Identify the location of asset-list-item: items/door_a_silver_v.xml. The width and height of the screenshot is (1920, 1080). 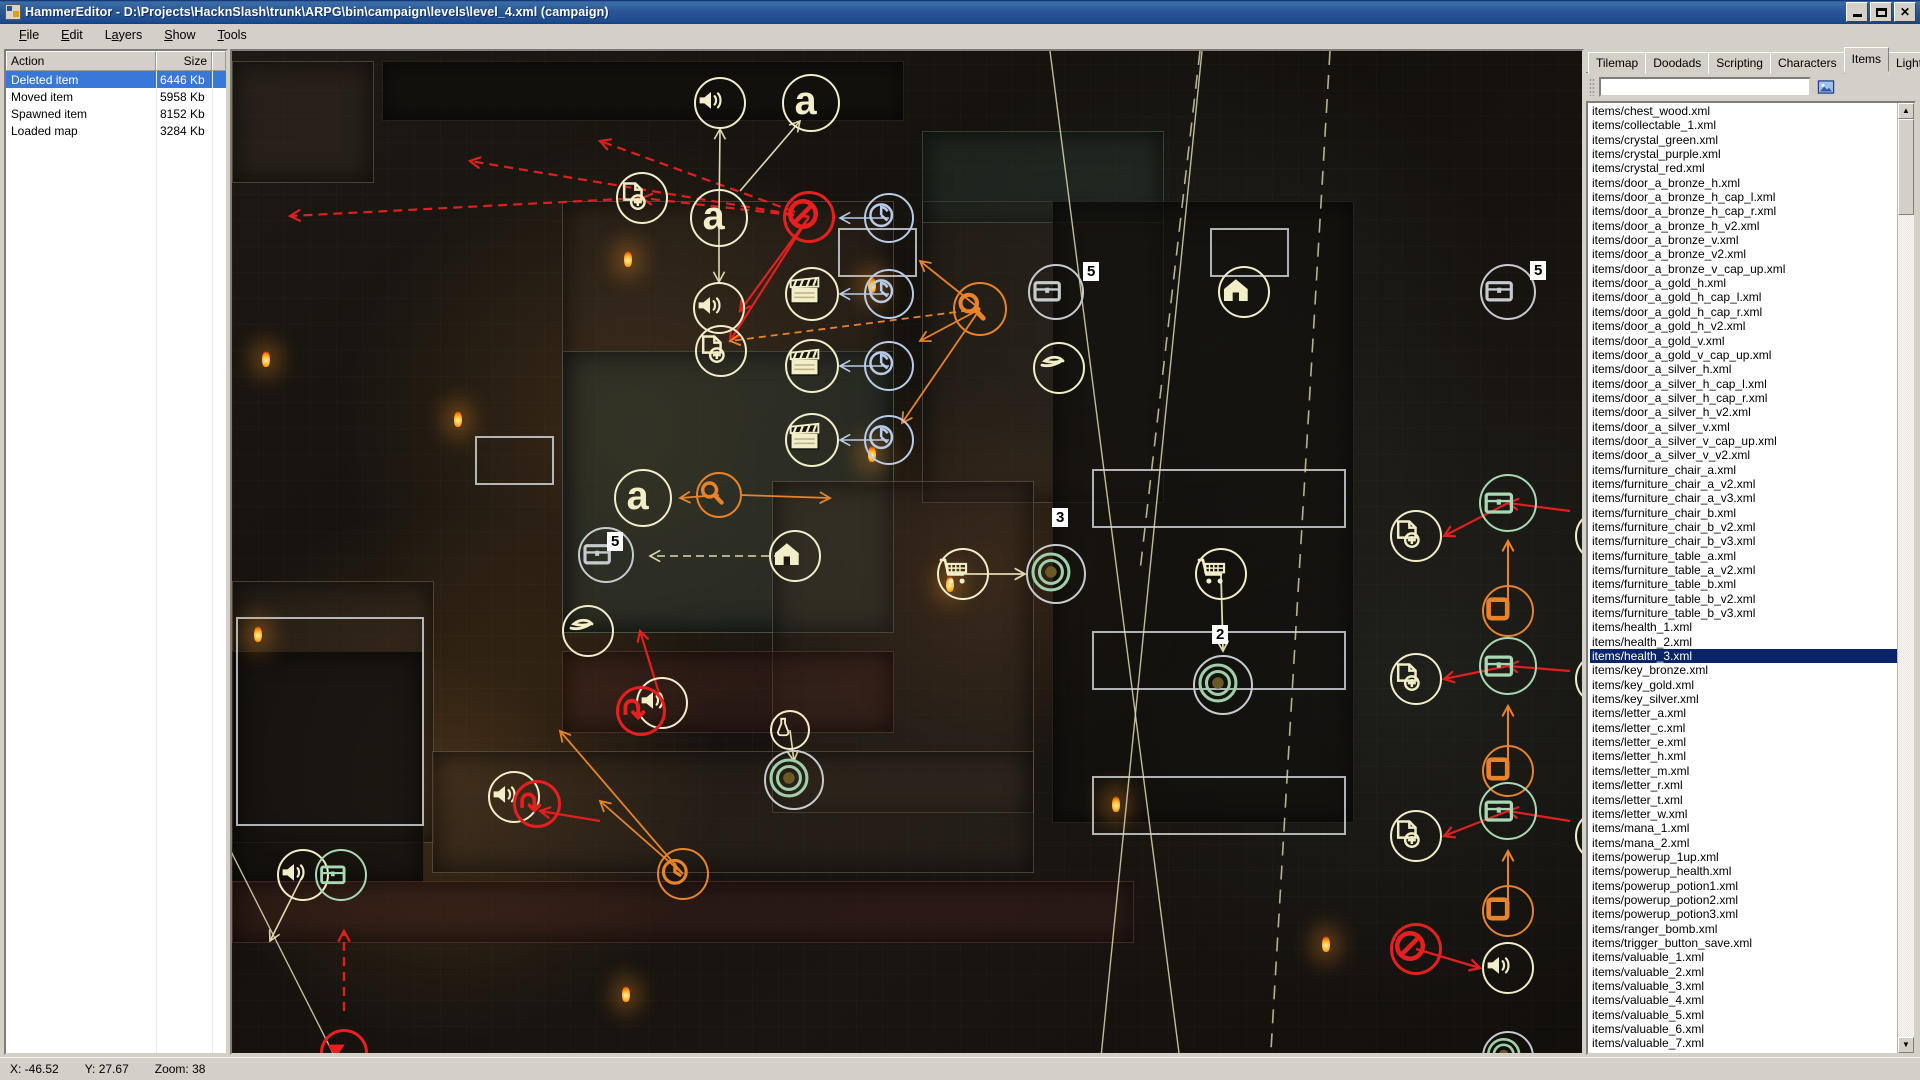
(1743, 427).